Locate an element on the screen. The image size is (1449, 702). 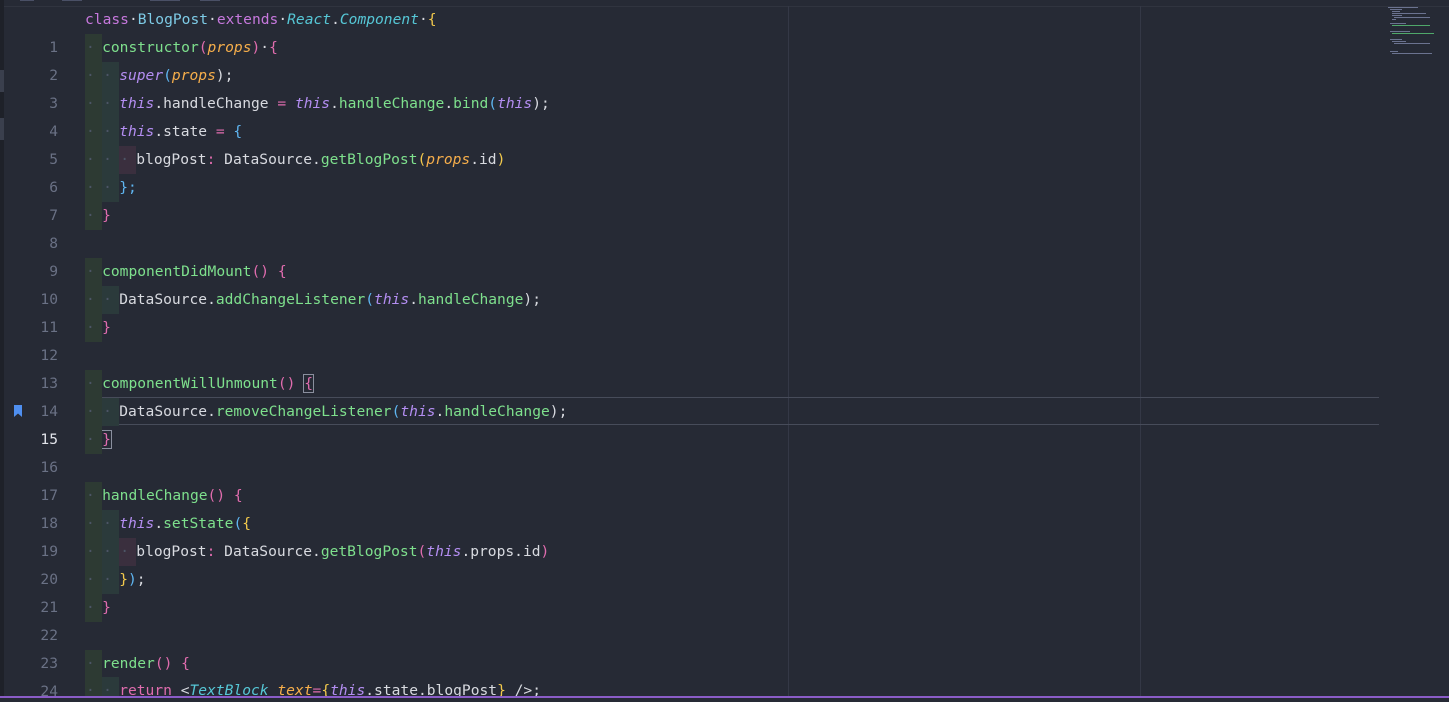
token-function: componentDidMount is located at coordinates (177, 271).